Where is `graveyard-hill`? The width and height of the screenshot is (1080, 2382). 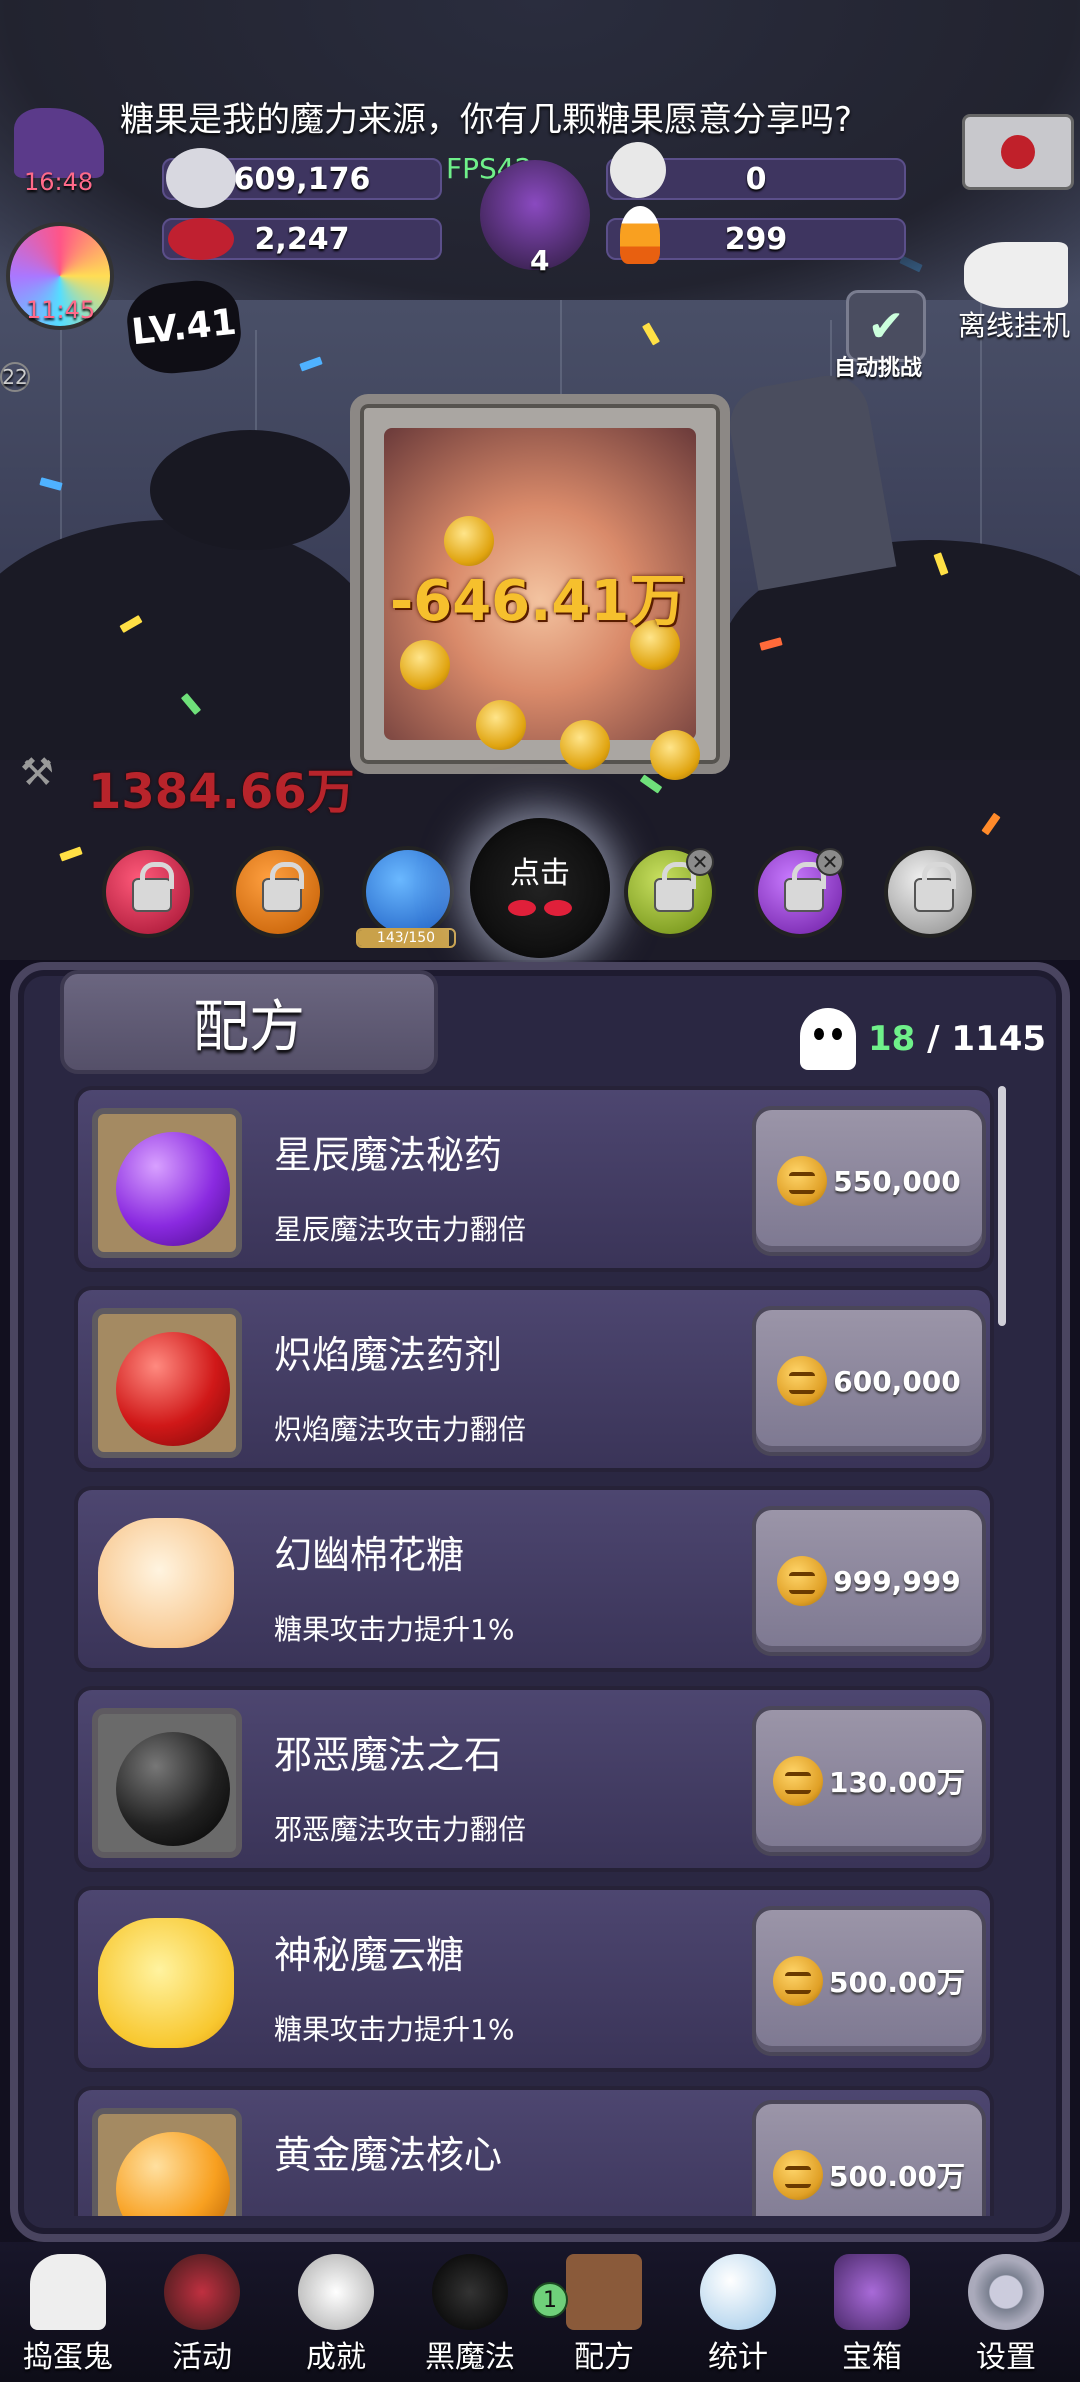
graveyard-hill is located at coordinates (190, 650).